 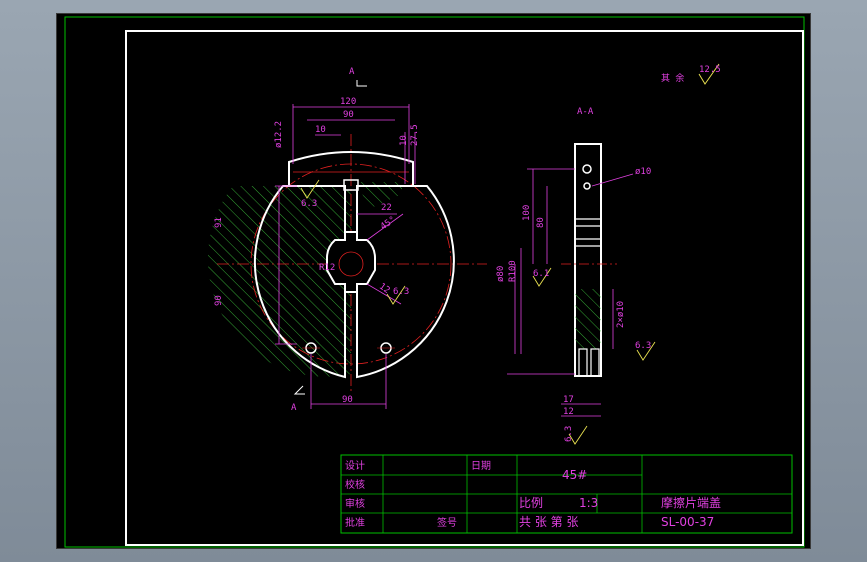 I want to click on section-marker-bottom: A, so click(x=294, y=408).